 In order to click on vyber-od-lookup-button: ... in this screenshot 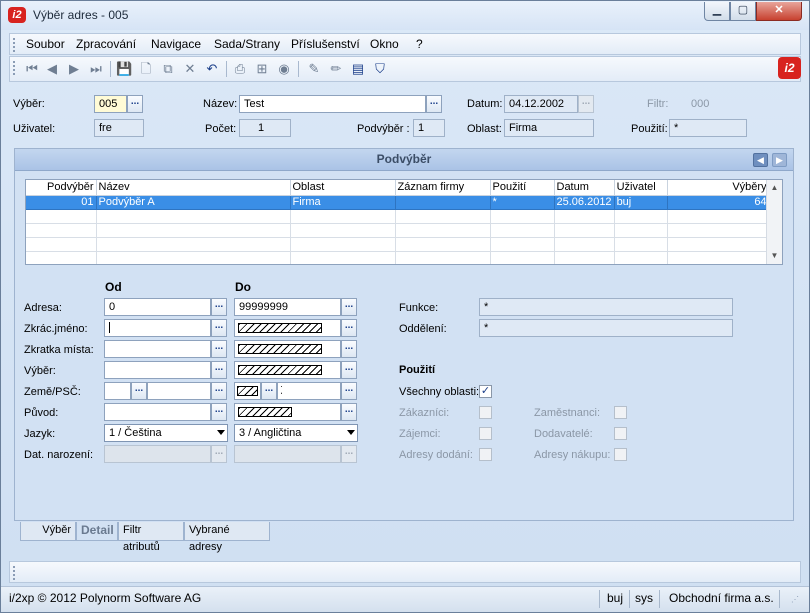, I will do `click(219, 370)`.